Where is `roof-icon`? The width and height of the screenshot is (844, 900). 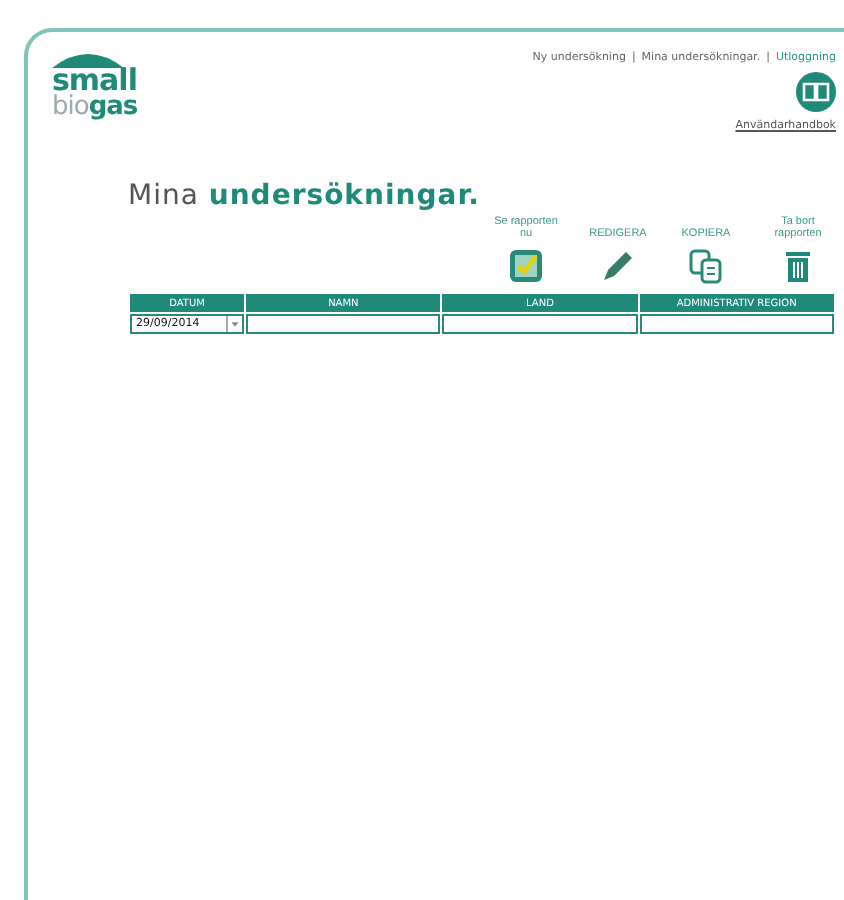 roof-icon is located at coordinates (88, 58).